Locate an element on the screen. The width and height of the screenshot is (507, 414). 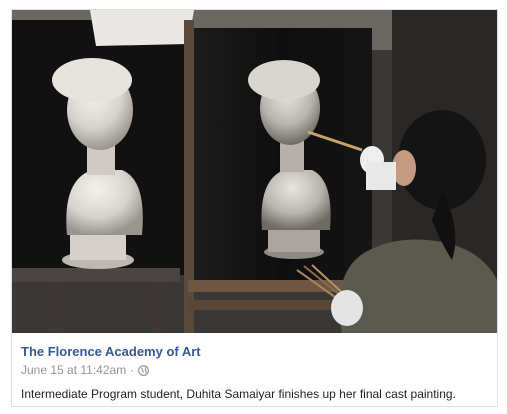
page-name-link: The Florence Academy of Art is located at coordinates (111, 352).